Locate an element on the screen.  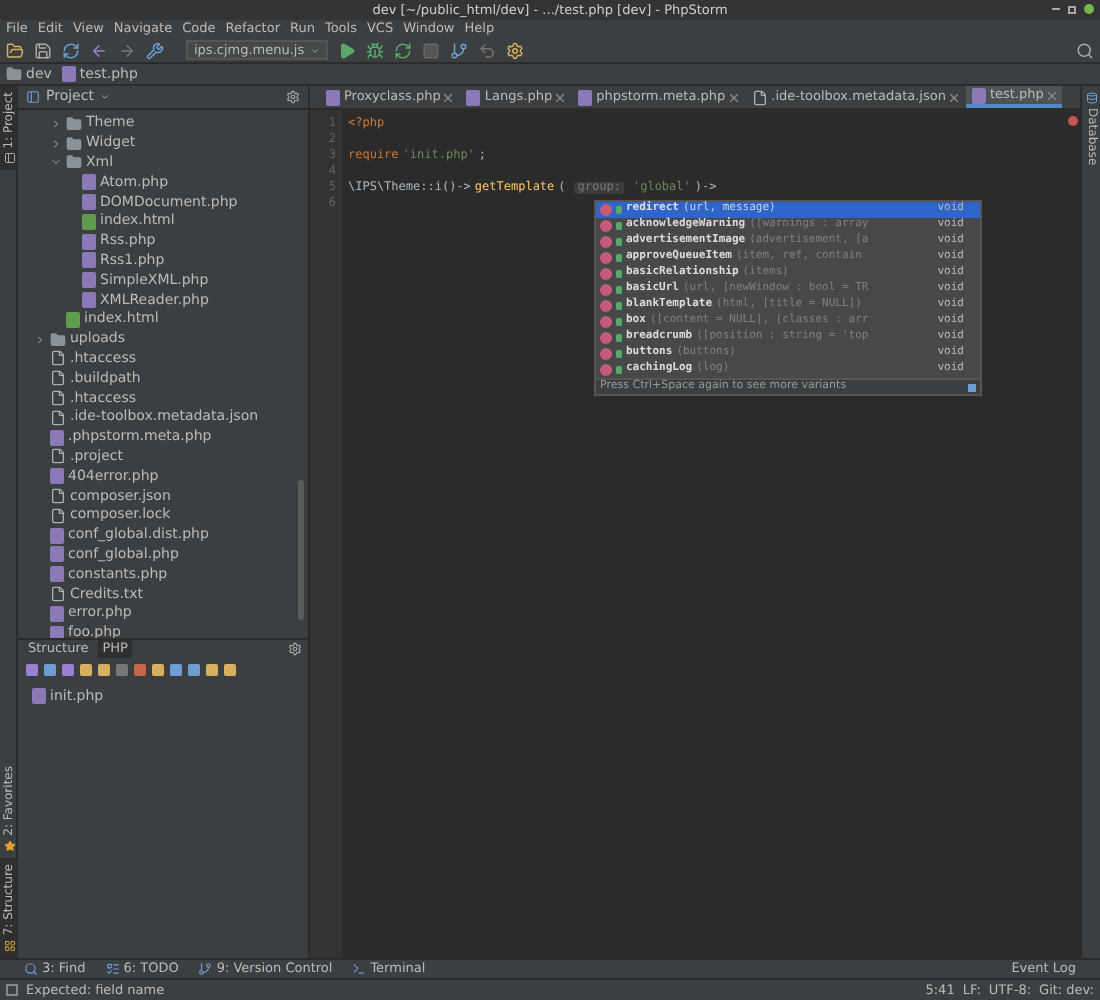
sync-icon is located at coordinates (71, 50).